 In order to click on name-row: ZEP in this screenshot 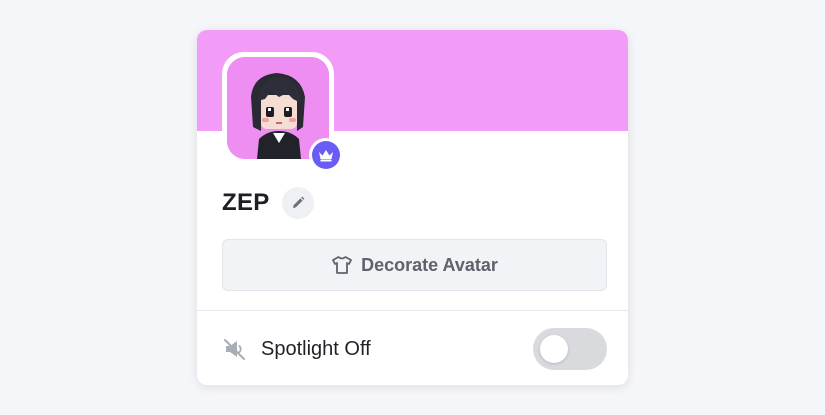, I will do `click(268, 203)`.